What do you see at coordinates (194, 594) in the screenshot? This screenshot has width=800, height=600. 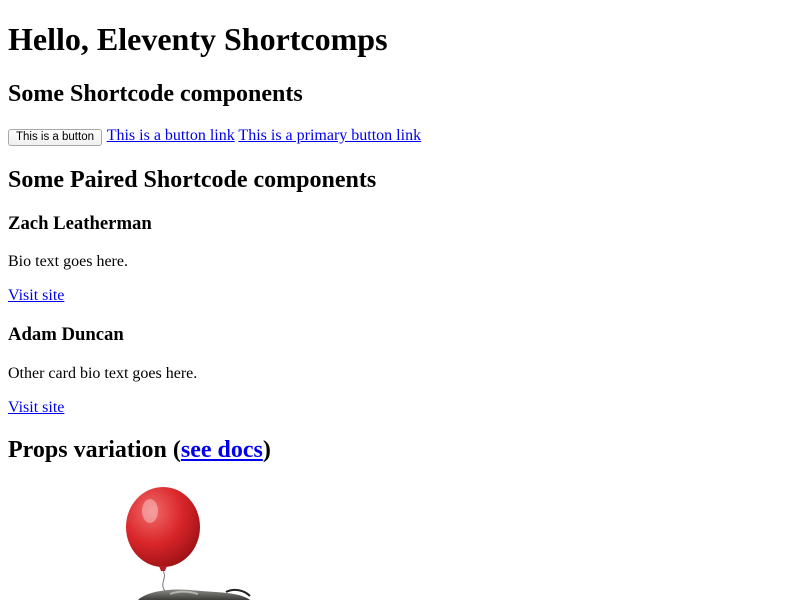 I see `possum-icon` at bounding box center [194, 594].